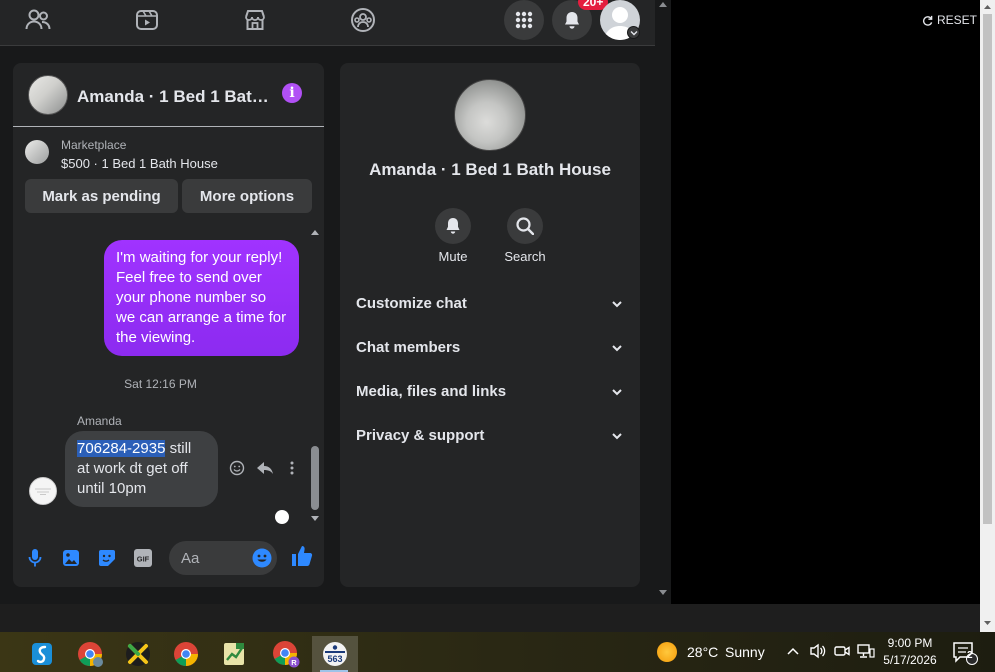 Image resolution: width=995 pixels, height=672 pixels. Describe the element at coordinates (524, 20) in the screenshot. I see `menu-grid-icon` at that location.